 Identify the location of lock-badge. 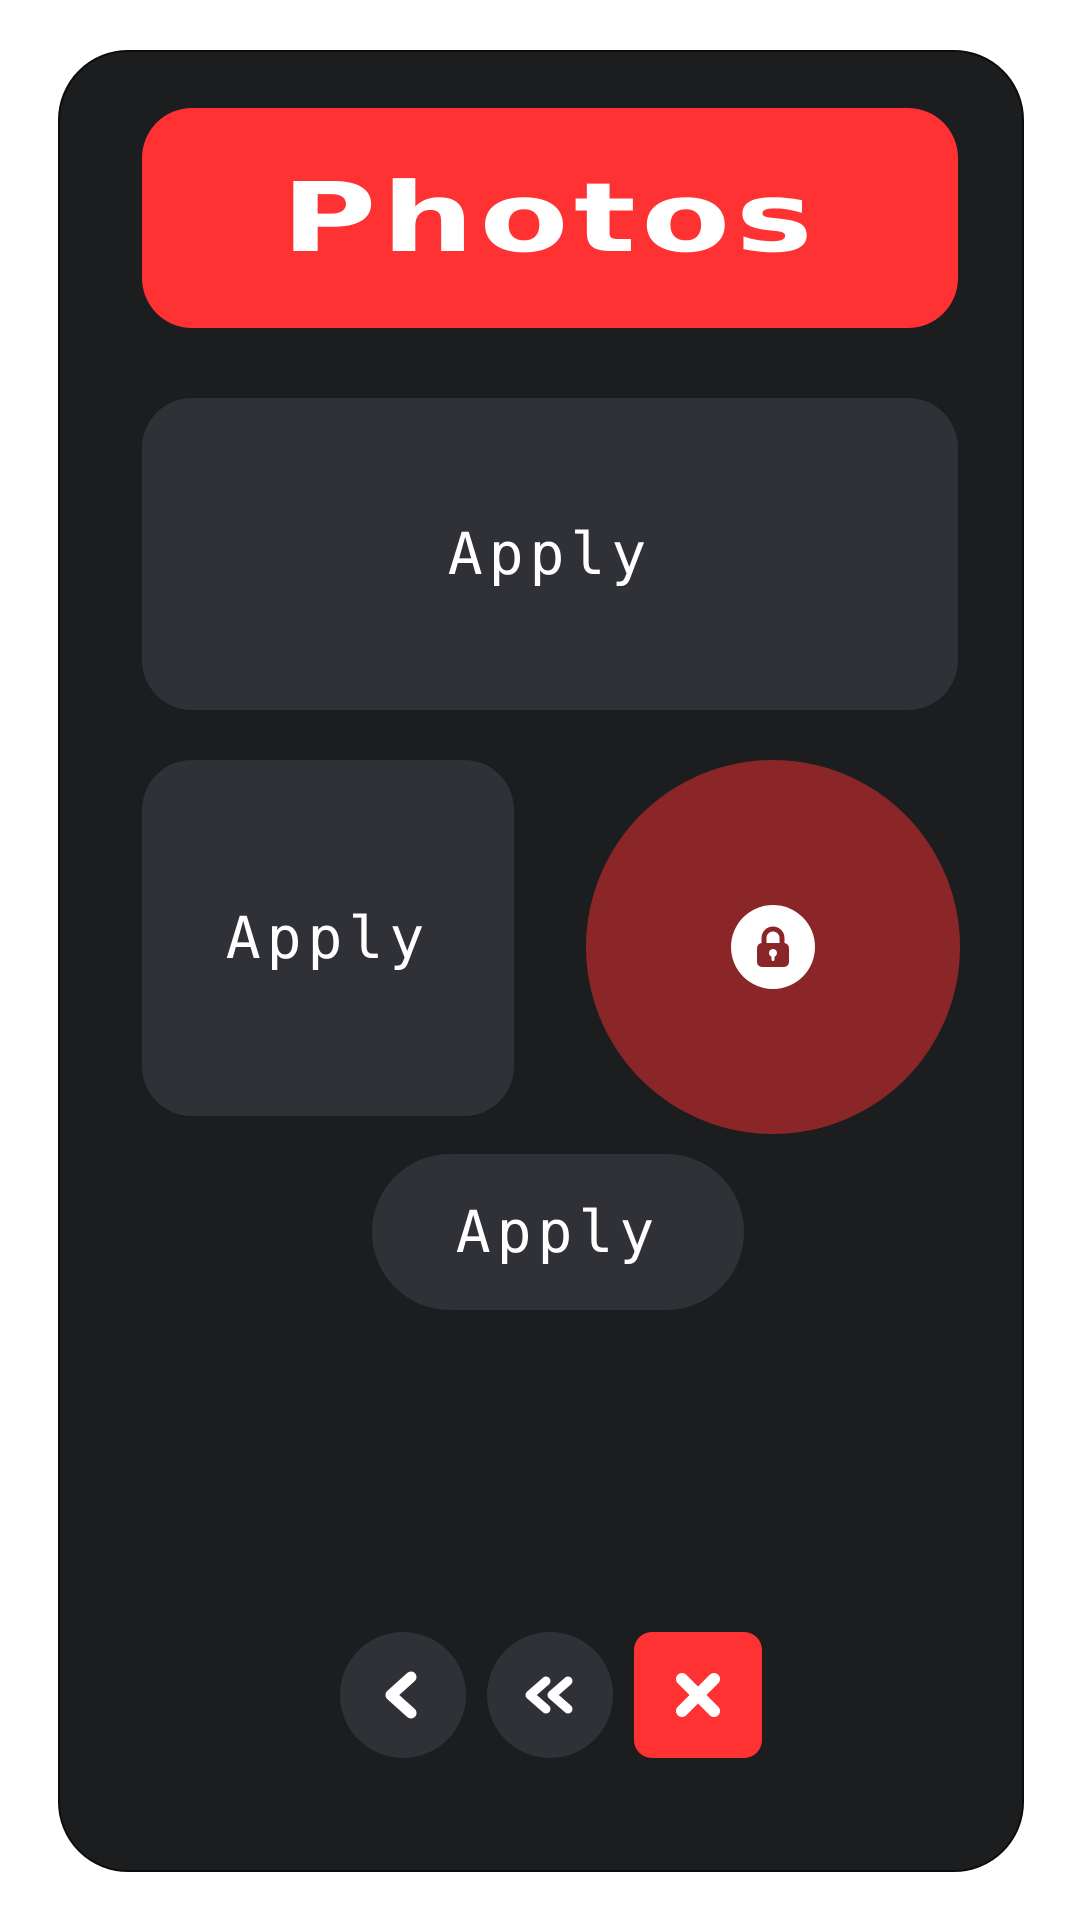
(773, 947).